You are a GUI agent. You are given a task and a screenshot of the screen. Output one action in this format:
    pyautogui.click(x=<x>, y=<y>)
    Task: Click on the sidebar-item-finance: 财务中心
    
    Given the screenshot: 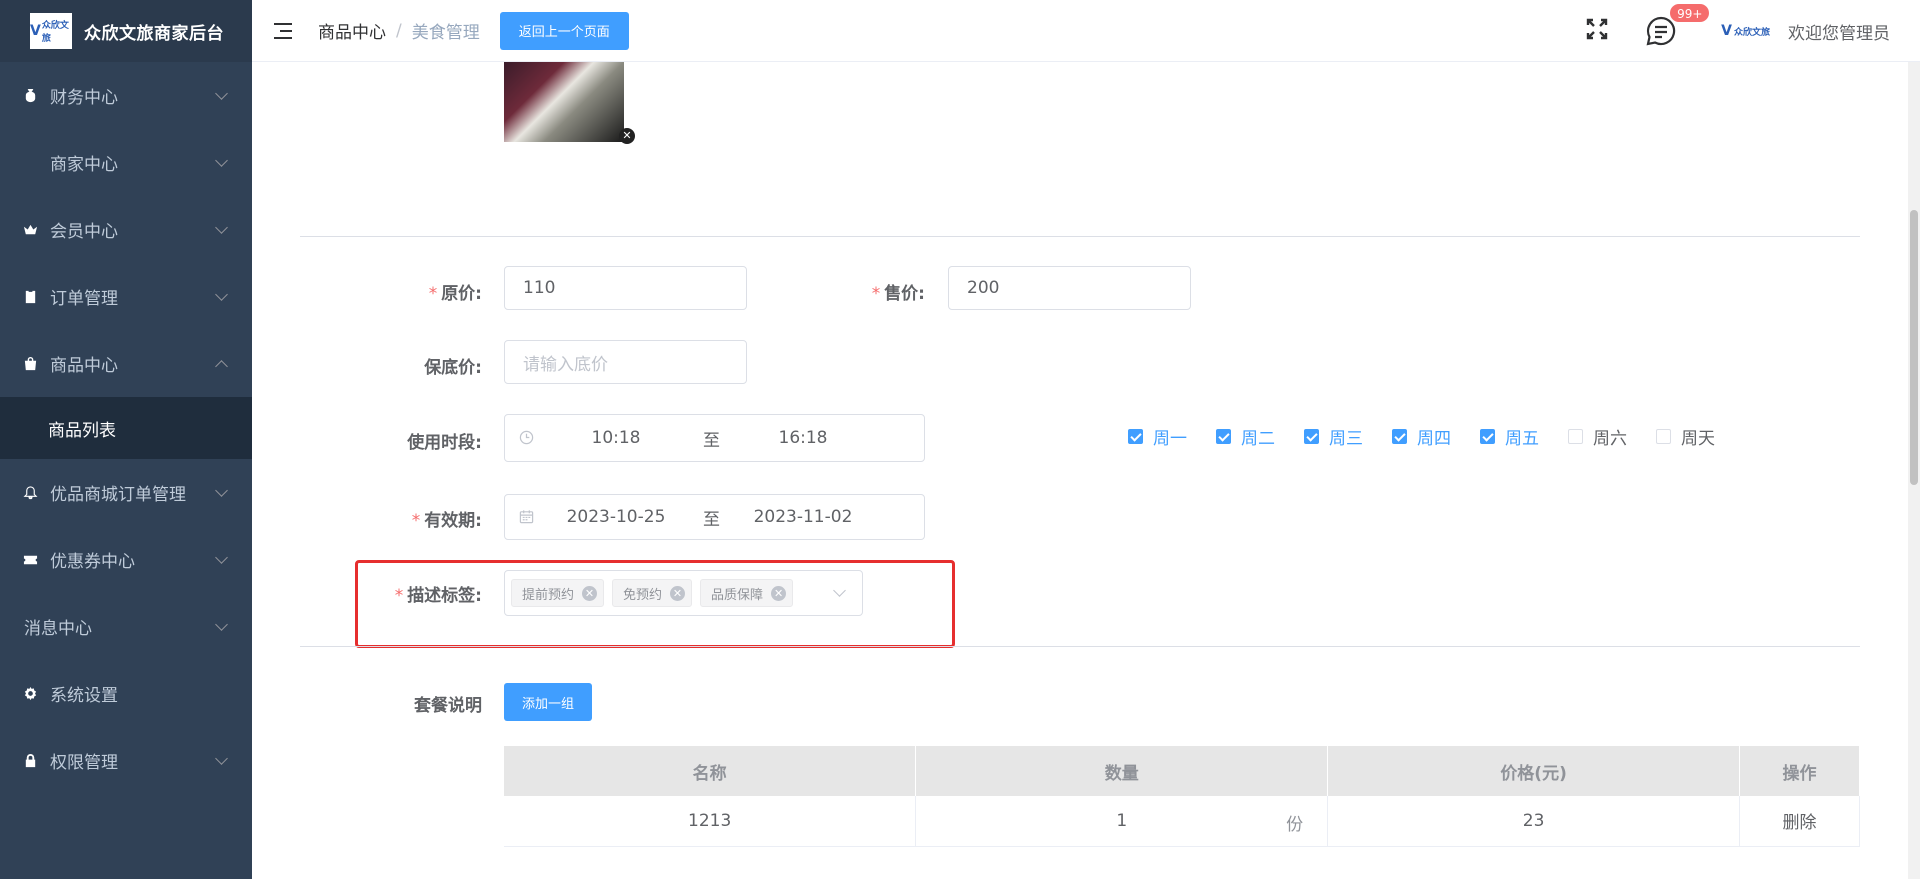 What is the action you would take?
    pyautogui.click(x=126, y=95)
    